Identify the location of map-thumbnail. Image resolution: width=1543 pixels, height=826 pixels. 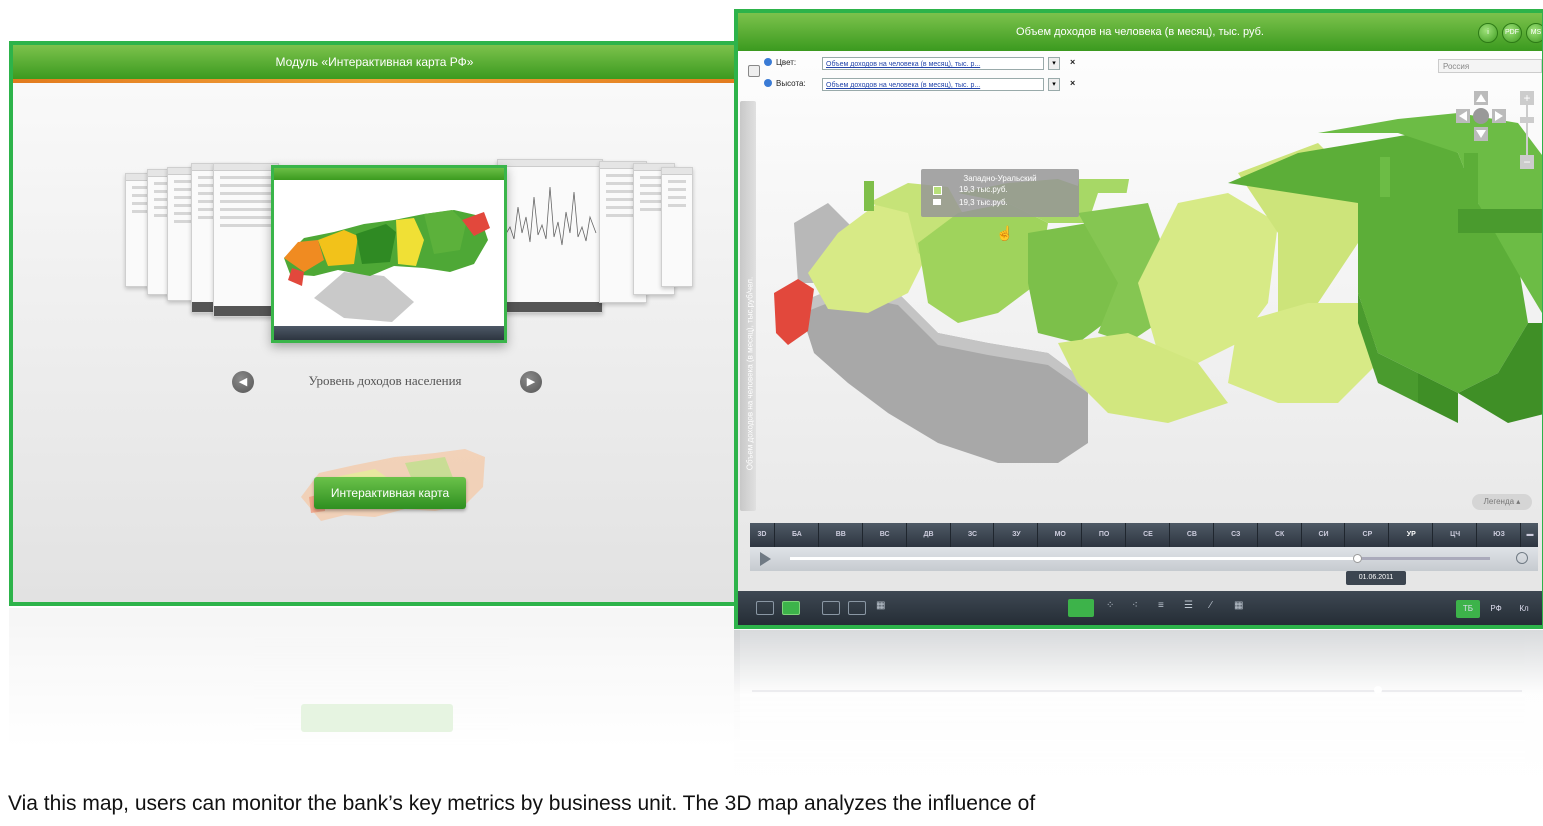
(387, 266).